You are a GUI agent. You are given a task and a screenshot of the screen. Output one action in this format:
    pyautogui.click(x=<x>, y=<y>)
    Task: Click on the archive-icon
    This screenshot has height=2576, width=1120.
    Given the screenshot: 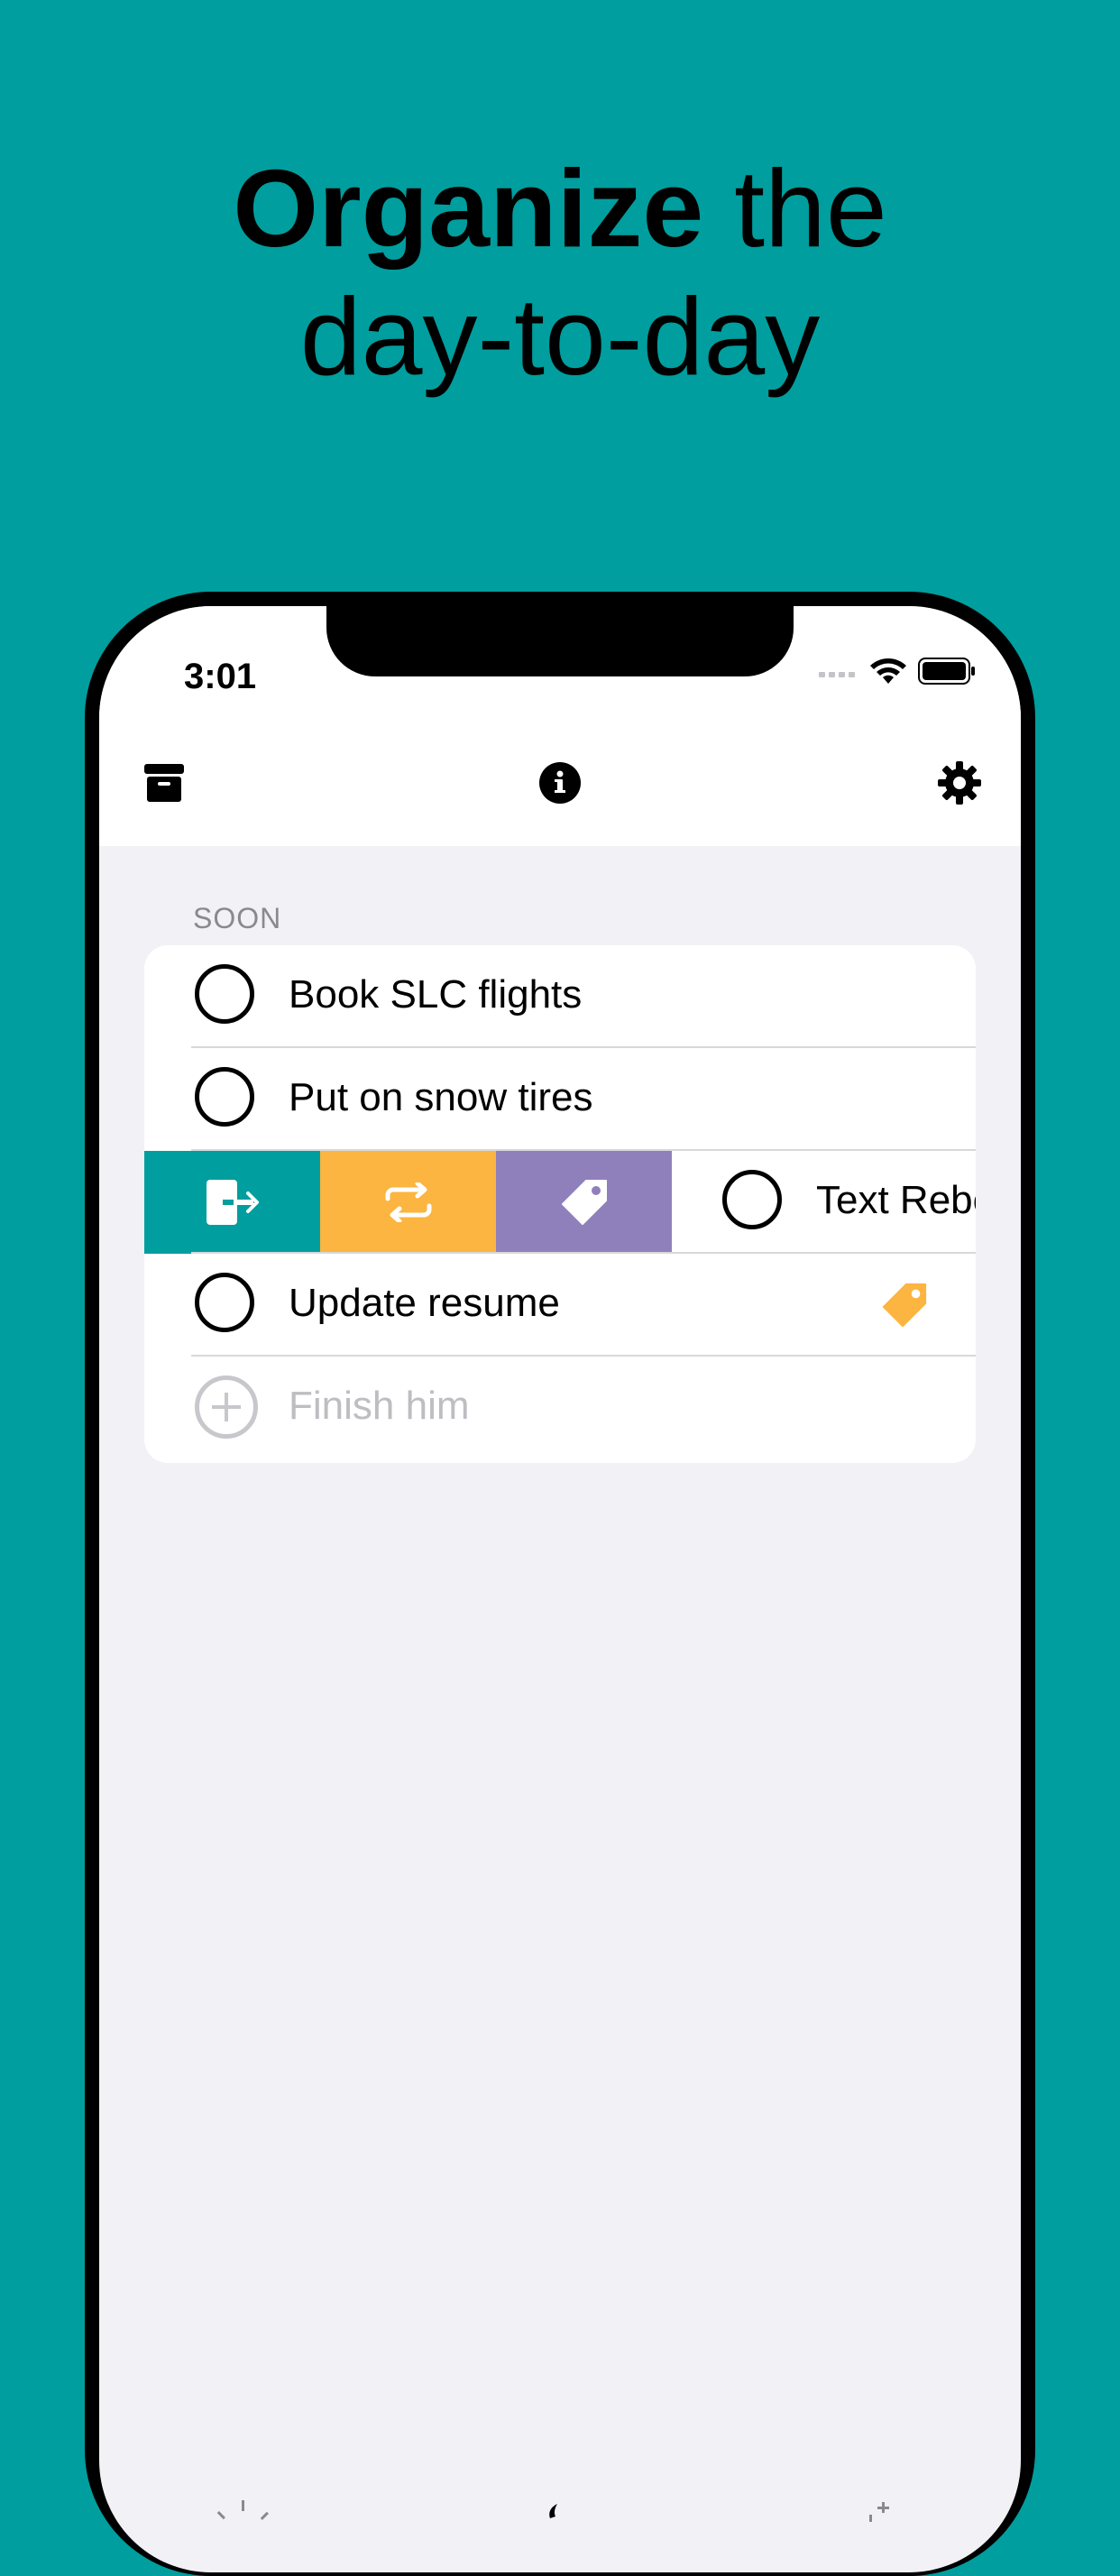 What is the action you would take?
    pyautogui.click(x=164, y=783)
    